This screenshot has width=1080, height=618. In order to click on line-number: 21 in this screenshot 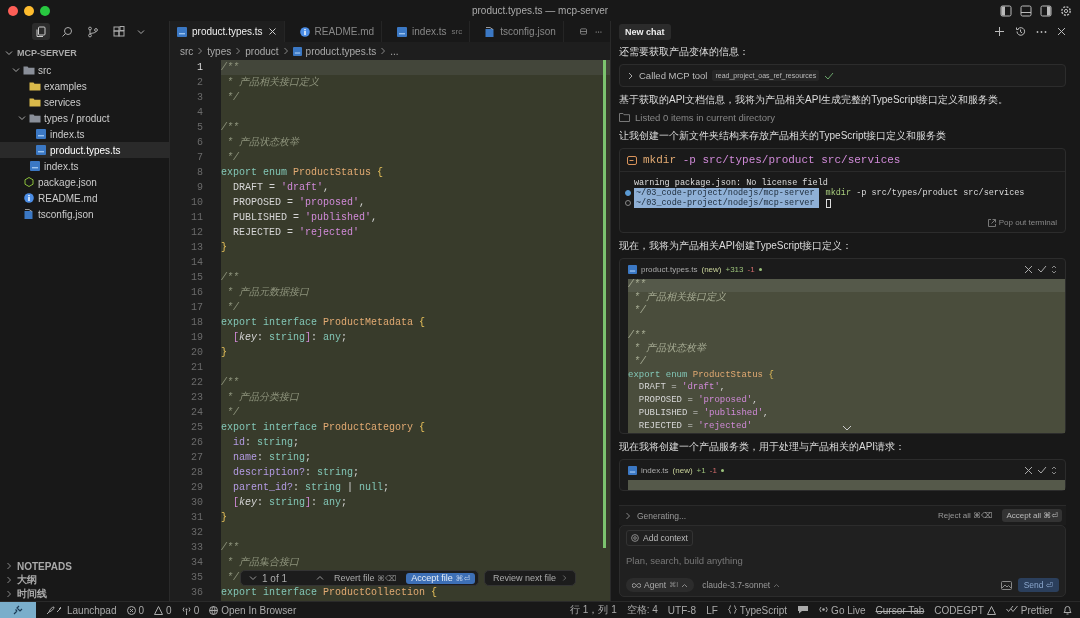, I will do `click(197, 368)`.